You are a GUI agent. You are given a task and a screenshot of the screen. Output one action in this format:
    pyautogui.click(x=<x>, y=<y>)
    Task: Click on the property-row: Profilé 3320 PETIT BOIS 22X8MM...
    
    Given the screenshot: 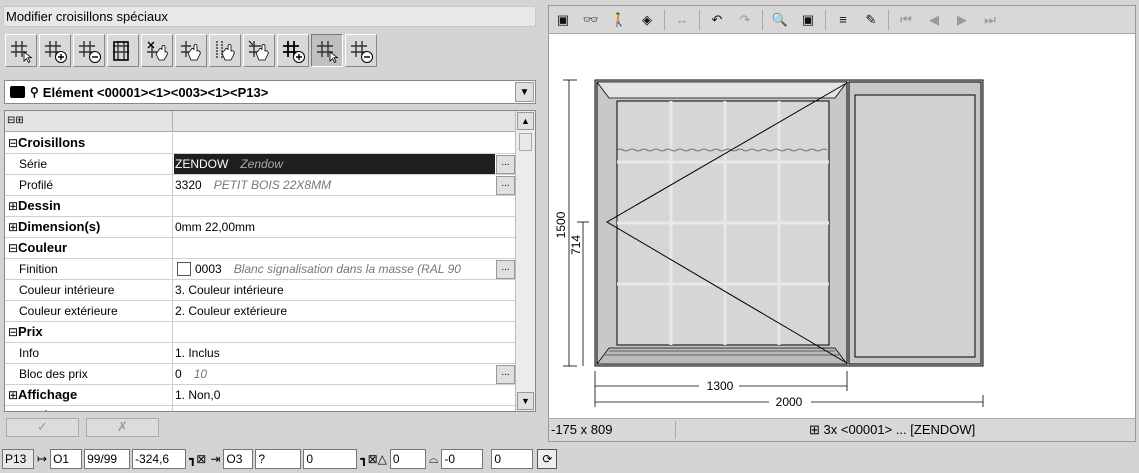 What is the action you would take?
    pyautogui.click(x=260, y=185)
    